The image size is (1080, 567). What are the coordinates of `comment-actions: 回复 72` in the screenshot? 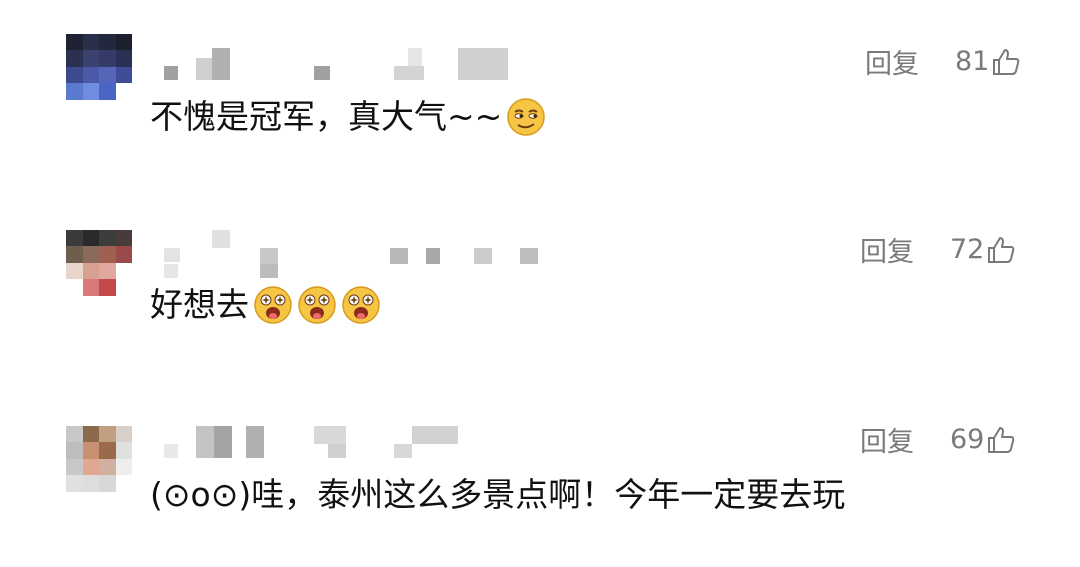 It's located at (938, 249).